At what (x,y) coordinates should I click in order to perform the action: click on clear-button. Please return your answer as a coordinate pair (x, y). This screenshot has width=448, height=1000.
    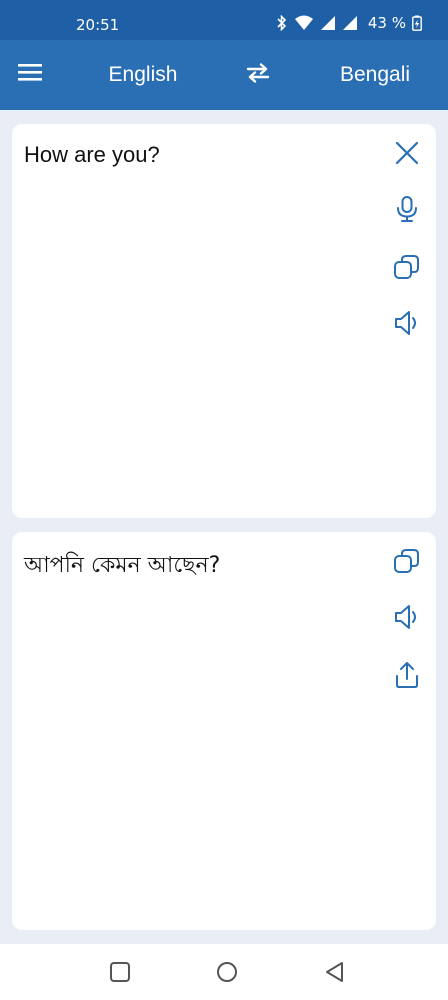
    Looking at the image, I should click on (407, 153).